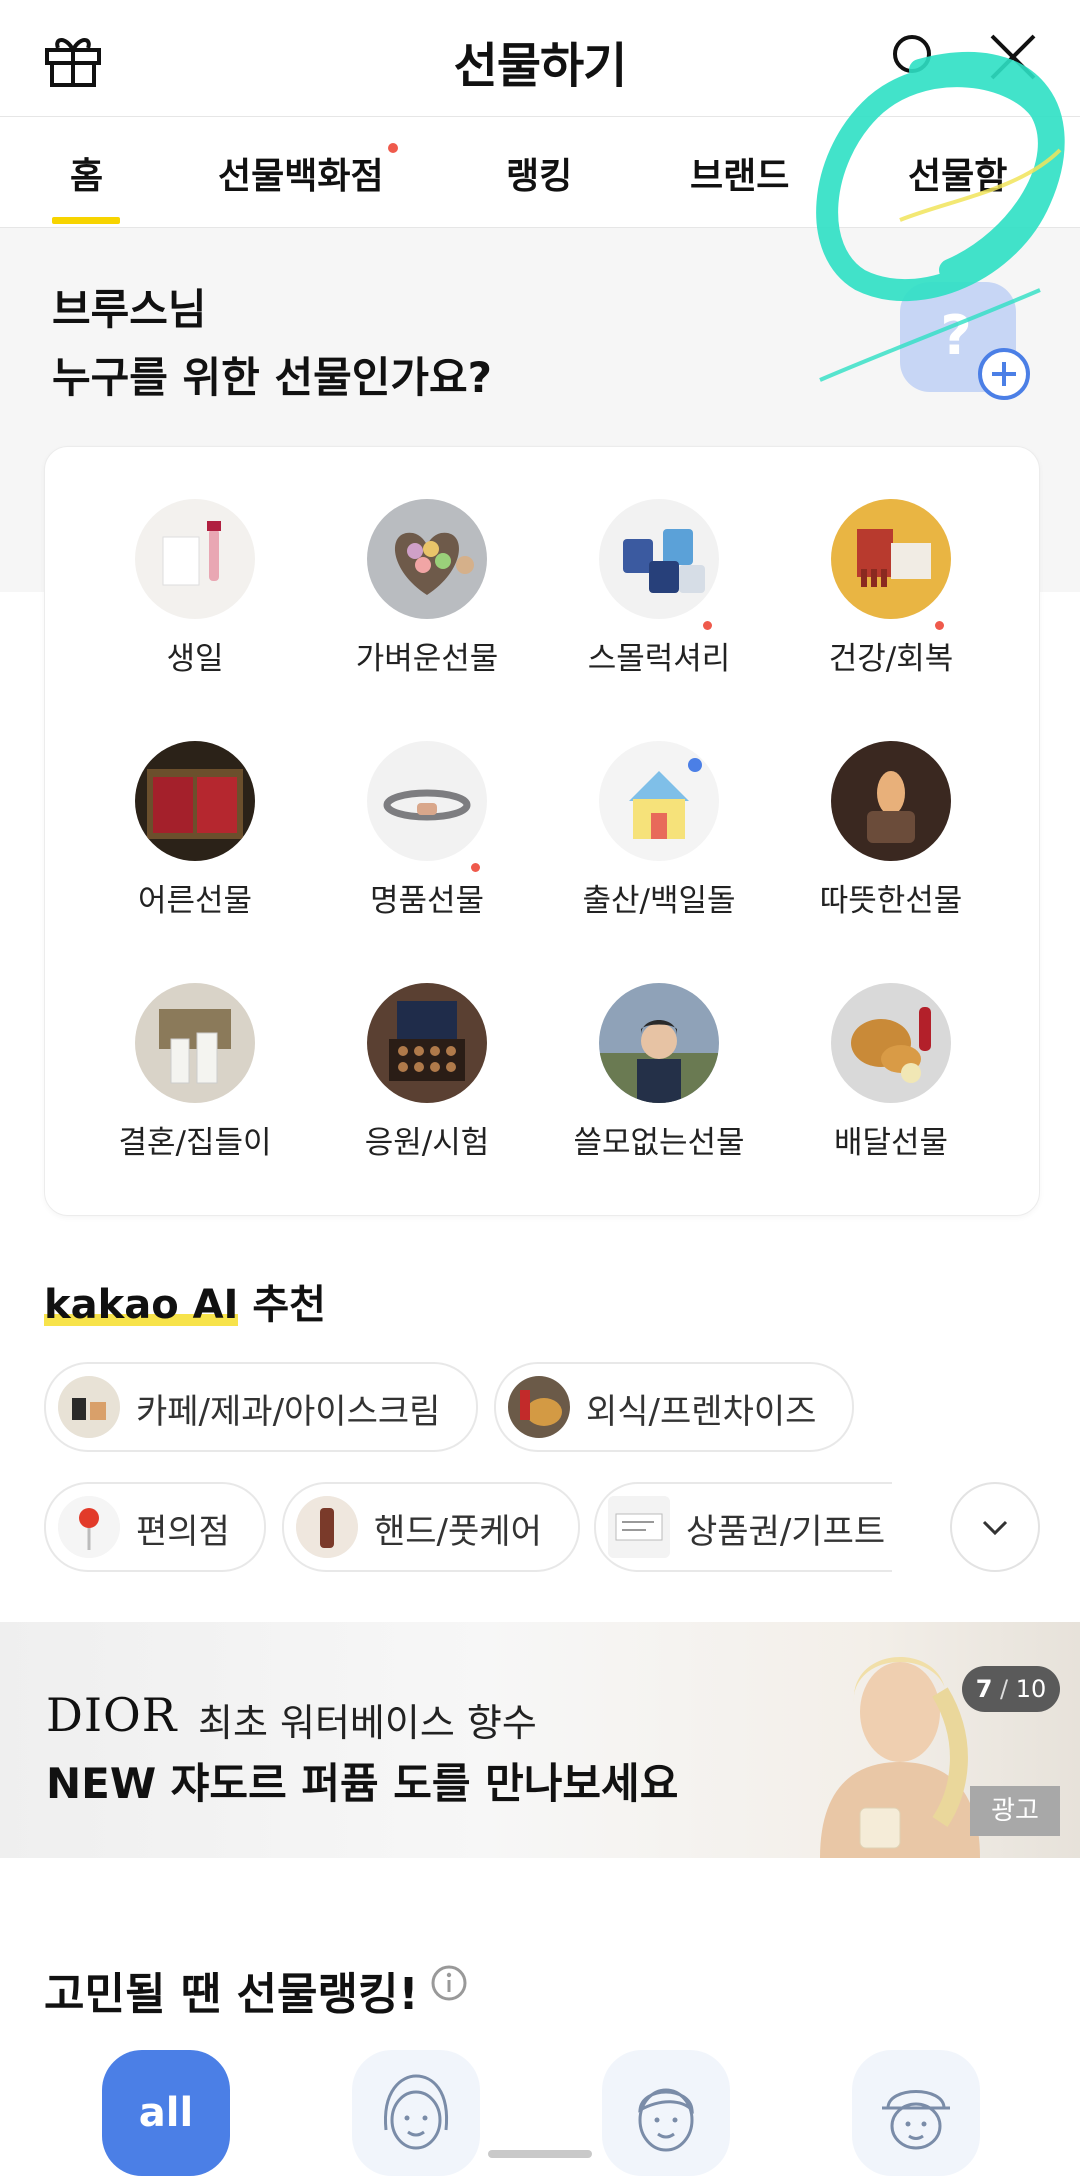 The image size is (1080, 2180). Describe the element at coordinates (112, 1715) in the screenshot. I see `banner-brand: DIOR` at that location.